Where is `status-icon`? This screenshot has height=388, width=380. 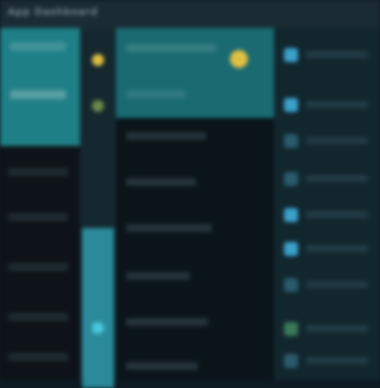
status-icon is located at coordinates (98, 106).